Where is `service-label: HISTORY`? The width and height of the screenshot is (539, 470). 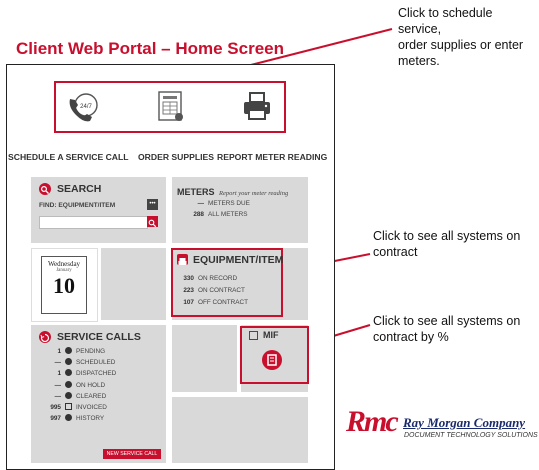
service-label: HISTORY is located at coordinates (90, 419).